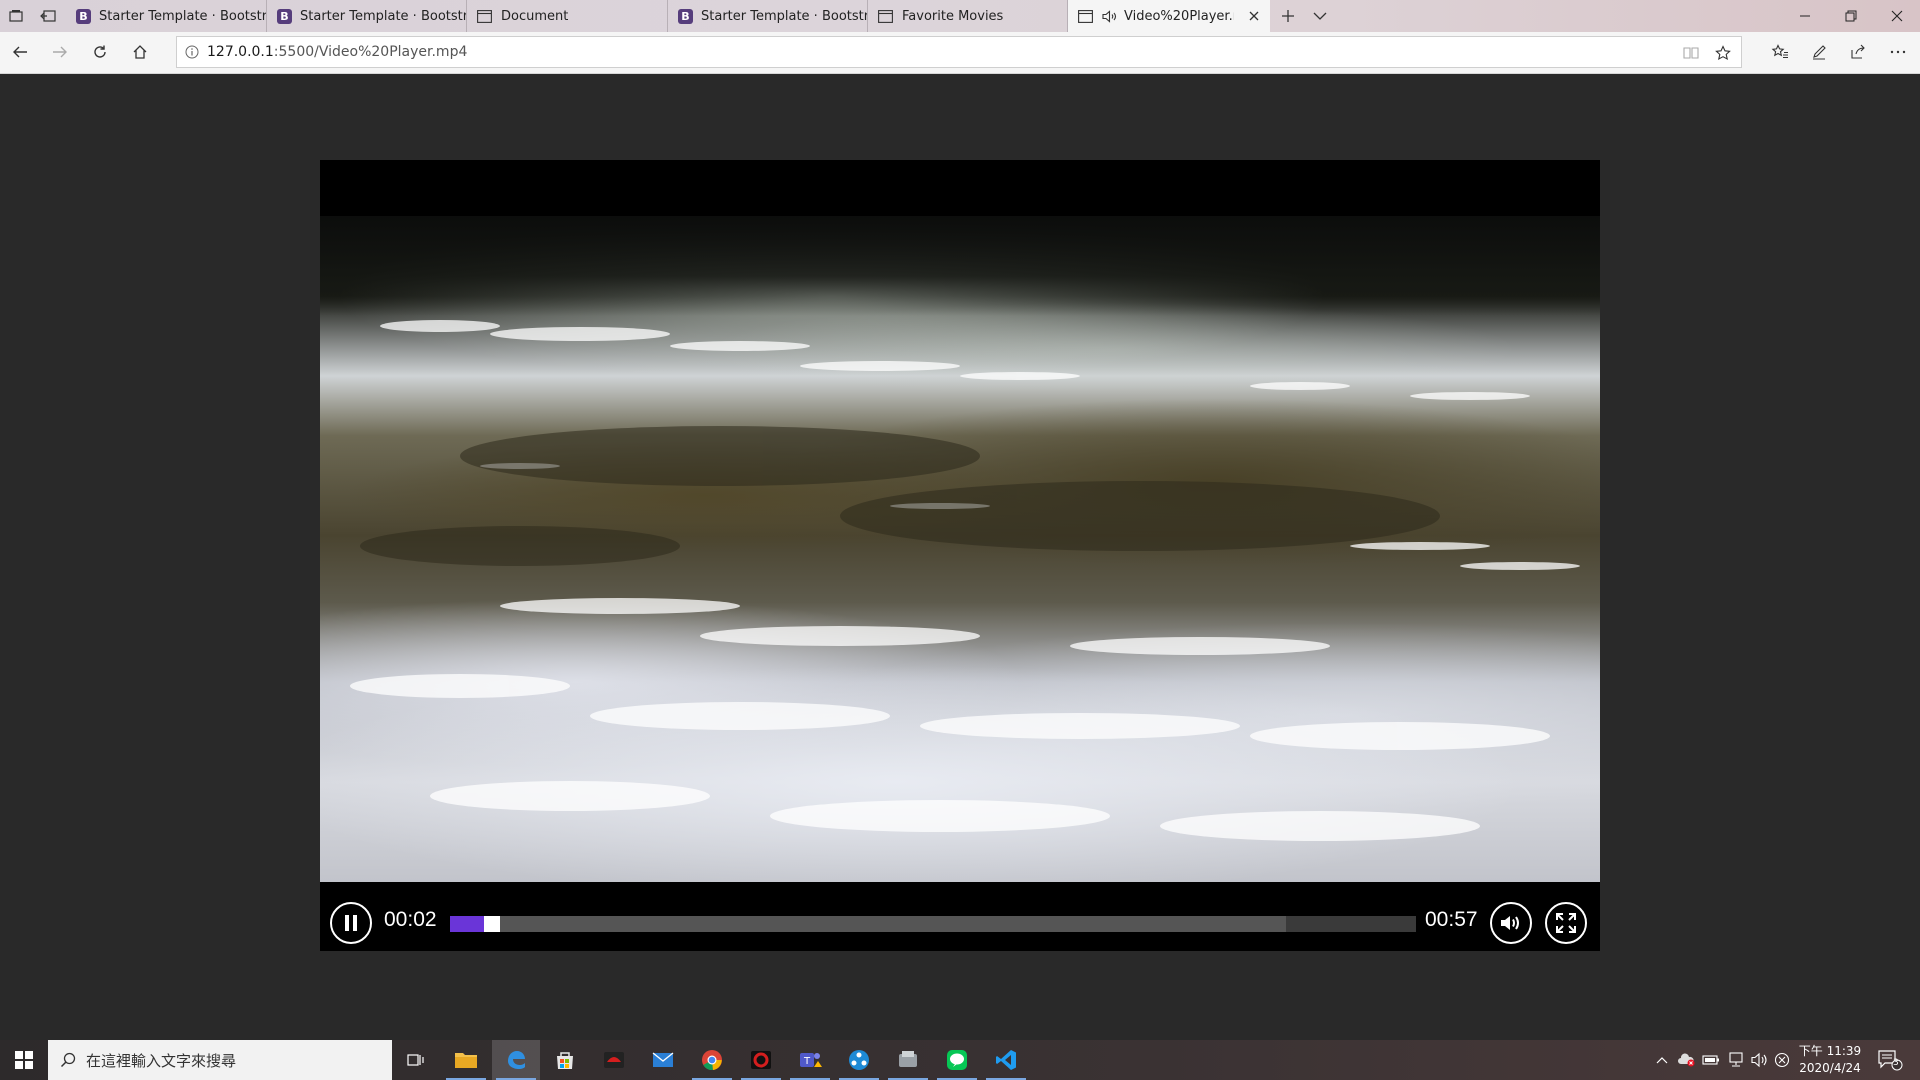  I want to click on tab-label: Document, so click(535, 16).